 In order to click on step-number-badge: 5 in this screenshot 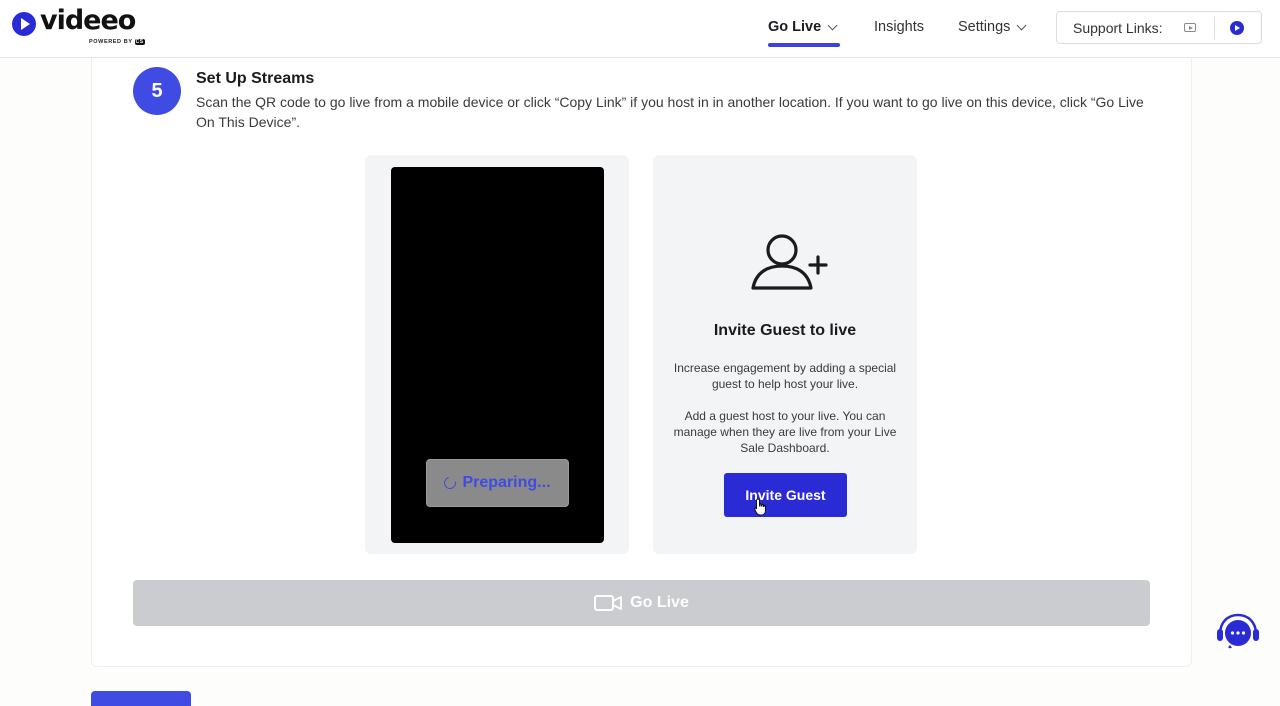, I will do `click(157, 91)`.